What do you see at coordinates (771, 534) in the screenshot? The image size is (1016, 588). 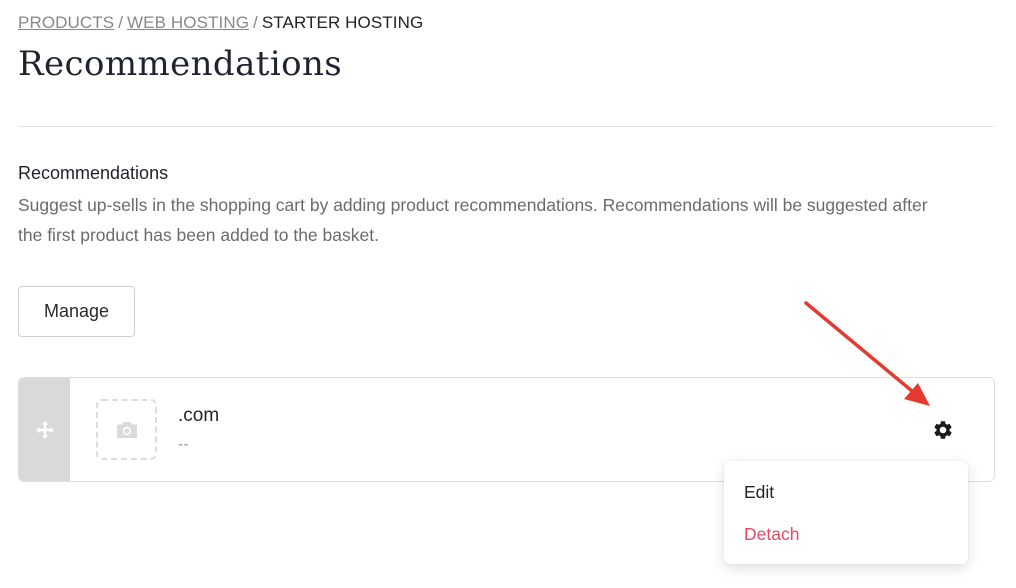 I see `menu-item-detach: Detach` at bounding box center [771, 534].